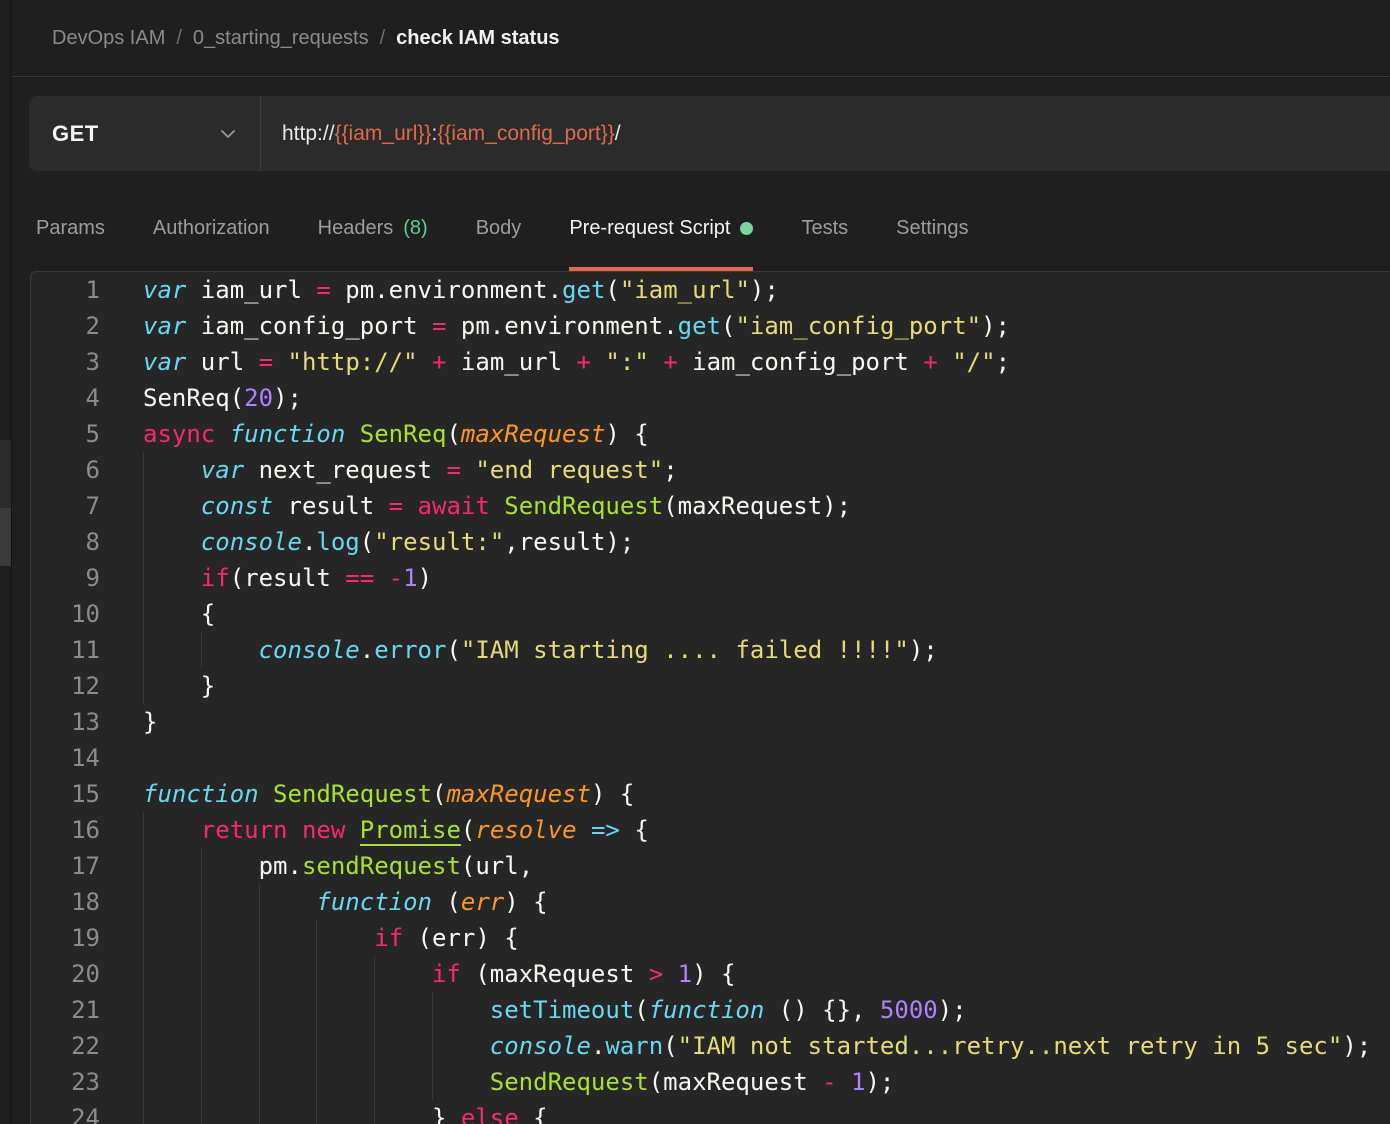 The image size is (1390, 1124). What do you see at coordinates (710, 794) in the screenshot?
I see `code-line: 15 function SendRequest(maxRequest) {` at bounding box center [710, 794].